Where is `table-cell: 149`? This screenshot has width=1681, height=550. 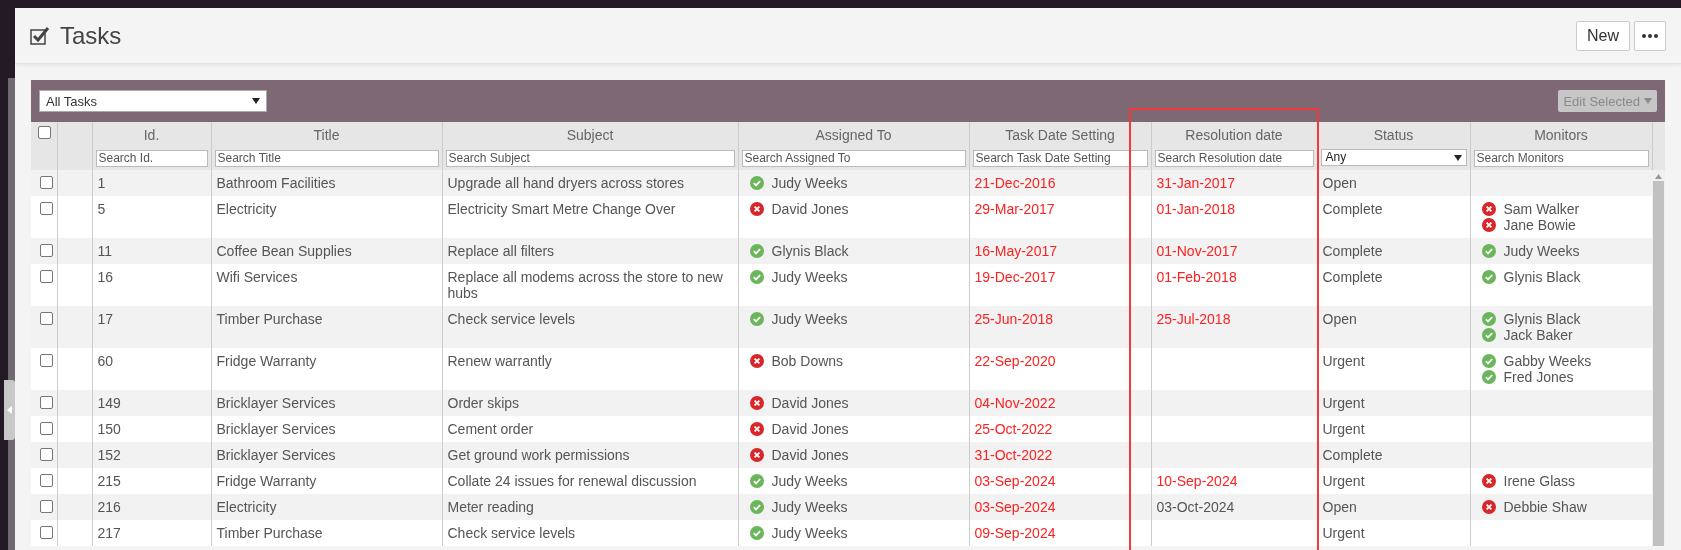
table-cell: 149 is located at coordinates (109, 402).